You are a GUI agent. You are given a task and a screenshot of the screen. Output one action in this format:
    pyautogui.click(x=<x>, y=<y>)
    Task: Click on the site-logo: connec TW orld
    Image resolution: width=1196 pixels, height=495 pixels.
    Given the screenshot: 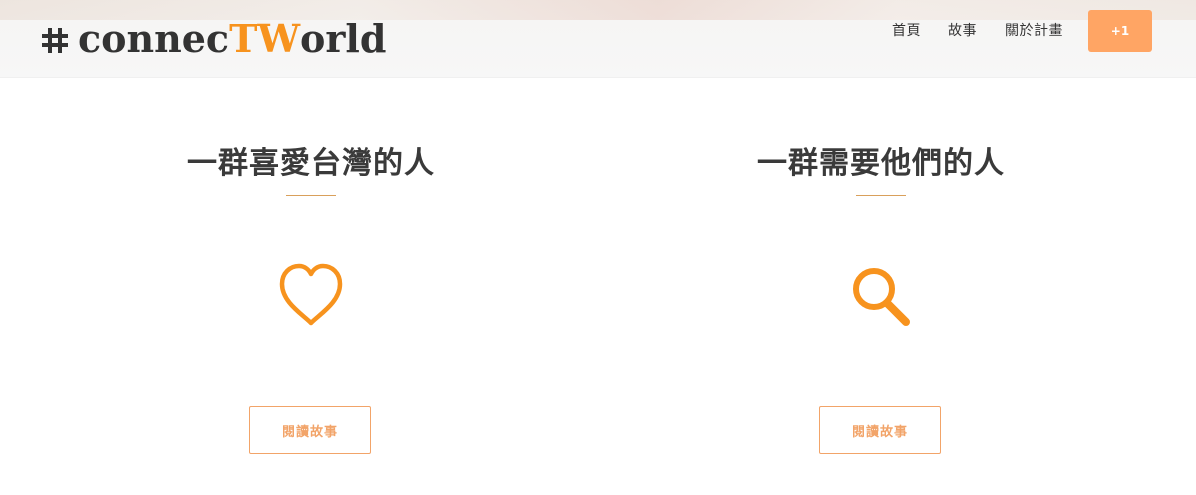 What is the action you would take?
    pyautogui.click(x=213, y=38)
    